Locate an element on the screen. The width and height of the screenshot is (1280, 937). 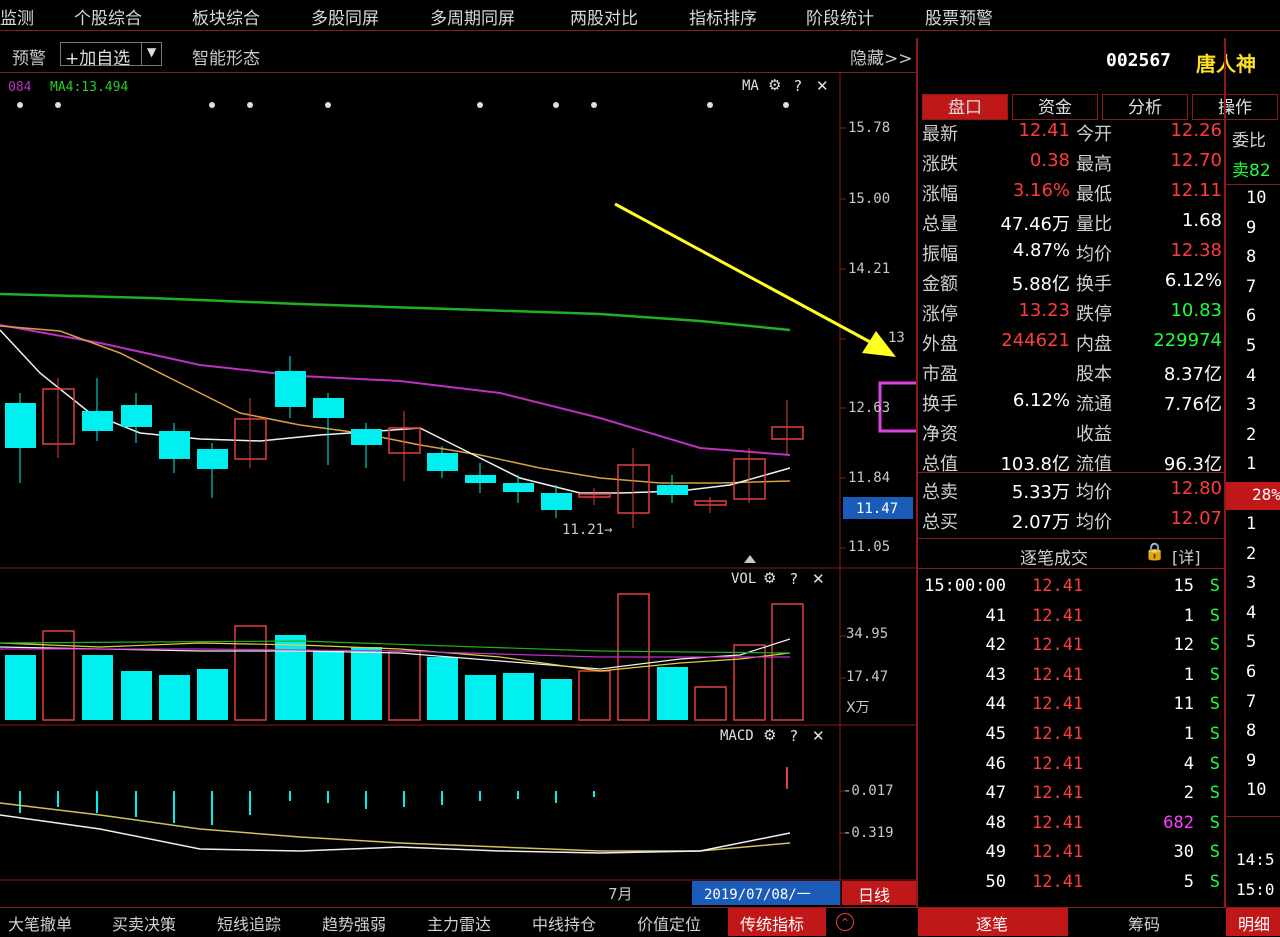
tick-row: 47 12.41 2 S is located at coordinates (1072, 797).